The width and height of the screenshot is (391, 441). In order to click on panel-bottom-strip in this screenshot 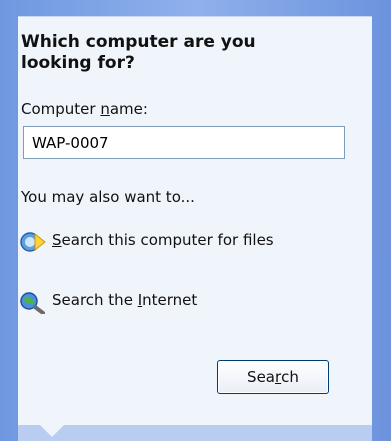, I will do `click(195, 433)`.